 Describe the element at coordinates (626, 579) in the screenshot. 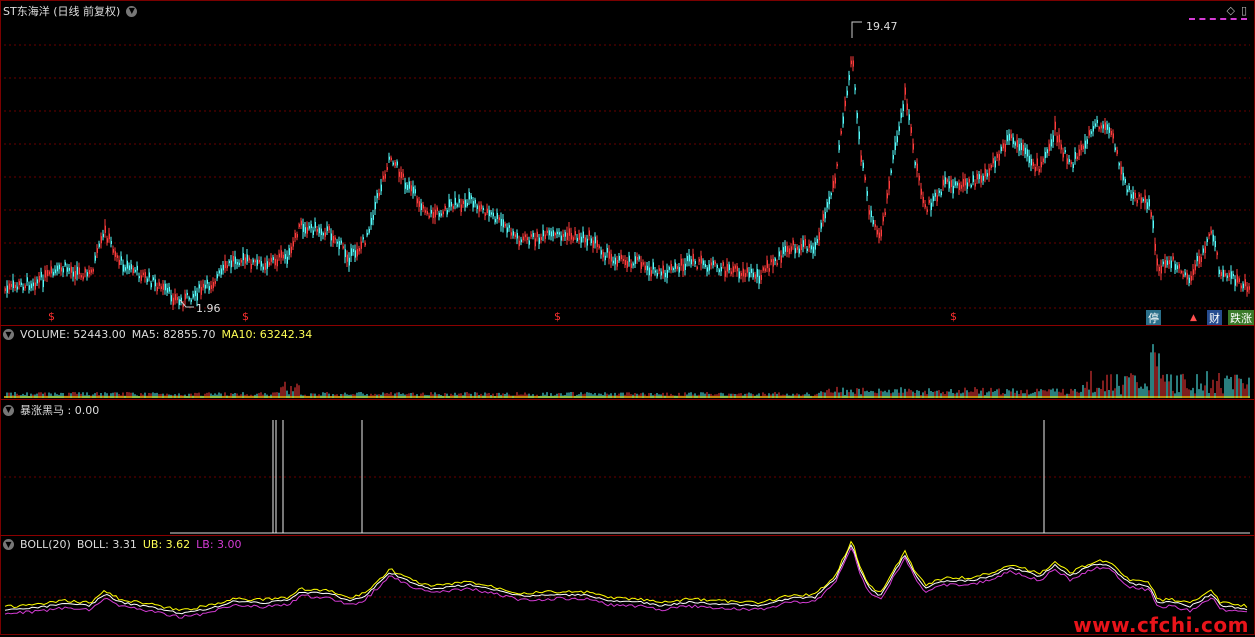

I see `boll-mid-line` at that location.